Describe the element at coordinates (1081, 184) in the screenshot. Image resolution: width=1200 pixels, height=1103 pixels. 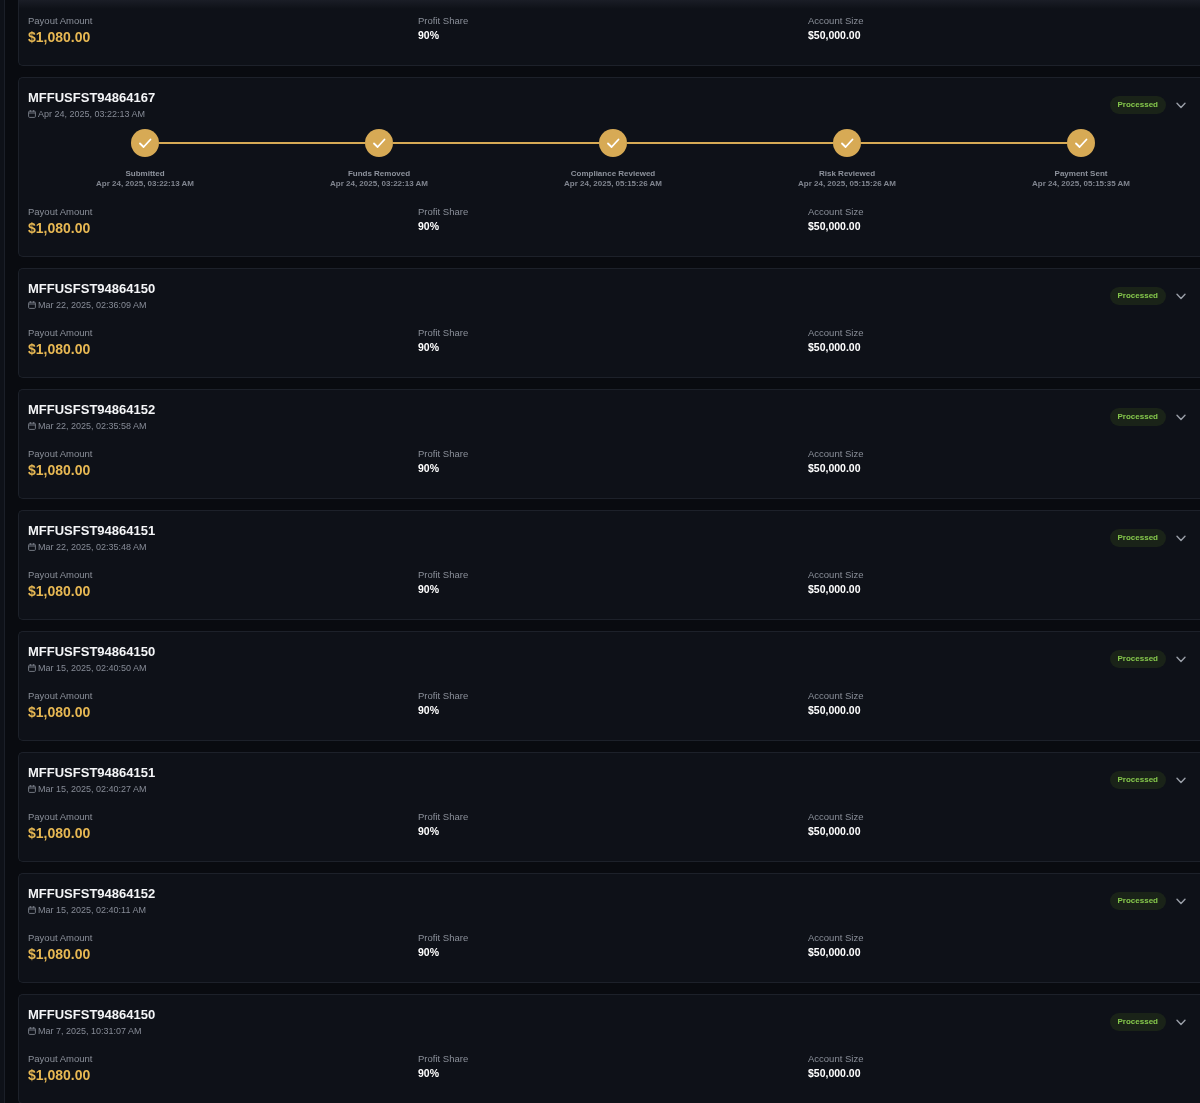
I see `step-date: Apr 24, 2025, 05:15:35 AM` at that location.